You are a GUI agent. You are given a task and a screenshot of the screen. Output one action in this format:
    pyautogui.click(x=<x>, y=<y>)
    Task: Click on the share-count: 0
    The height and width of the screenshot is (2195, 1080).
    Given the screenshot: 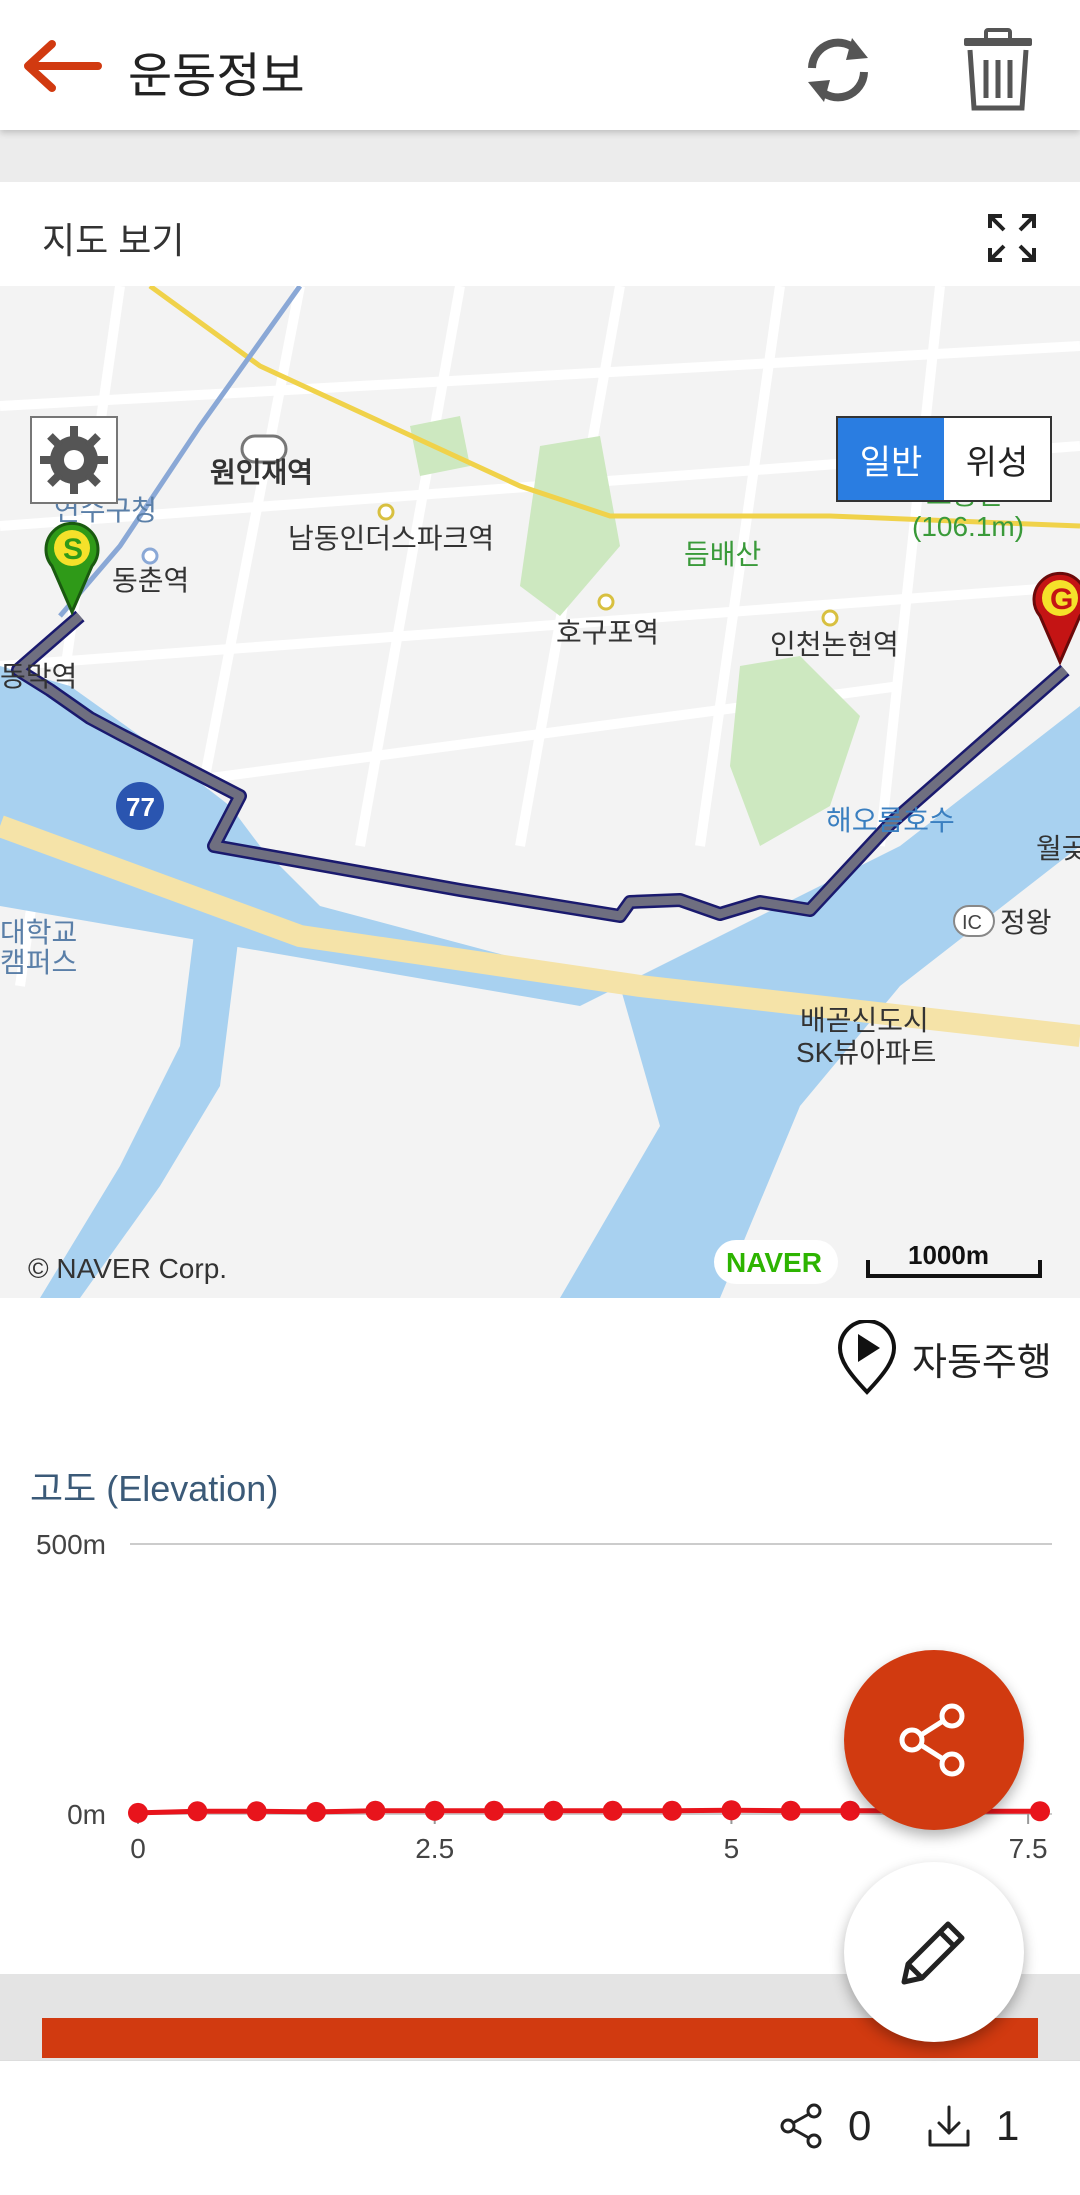 What is the action you would take?
    pyautogui.click(x=860, y=2125)
    